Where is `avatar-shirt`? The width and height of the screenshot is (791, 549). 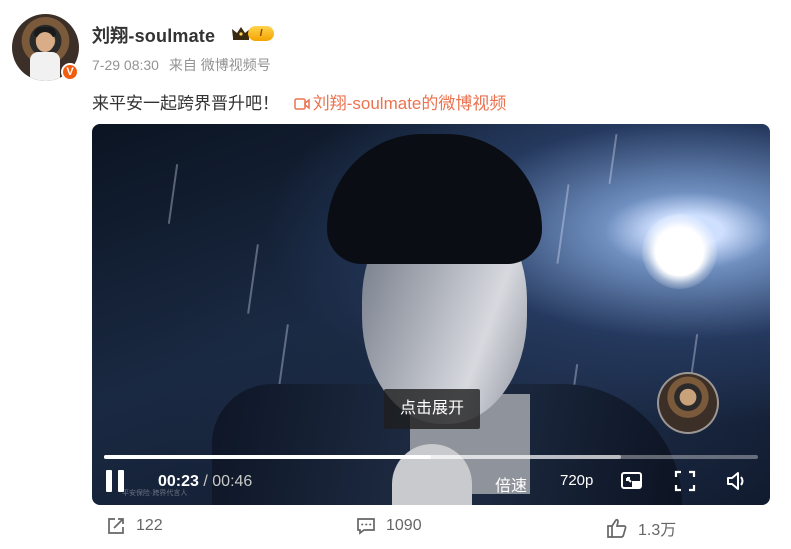
avatar-shirt is located at coordinates (45, 66).